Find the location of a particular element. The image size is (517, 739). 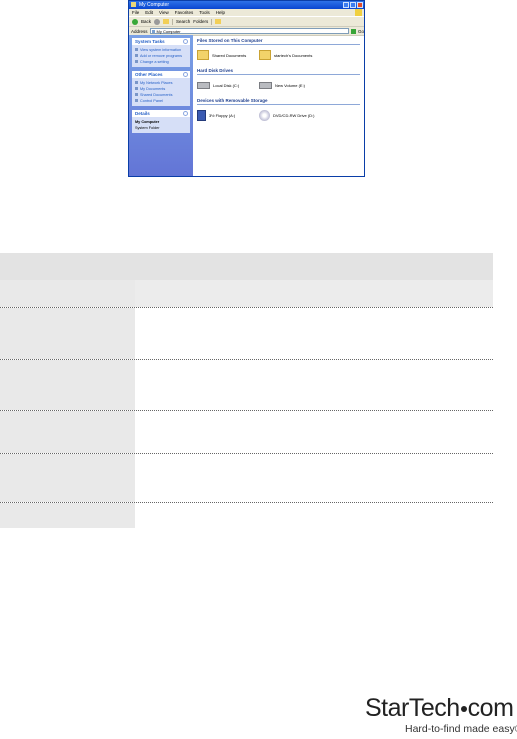

search-button: Search is located at coordinates (183, 21).